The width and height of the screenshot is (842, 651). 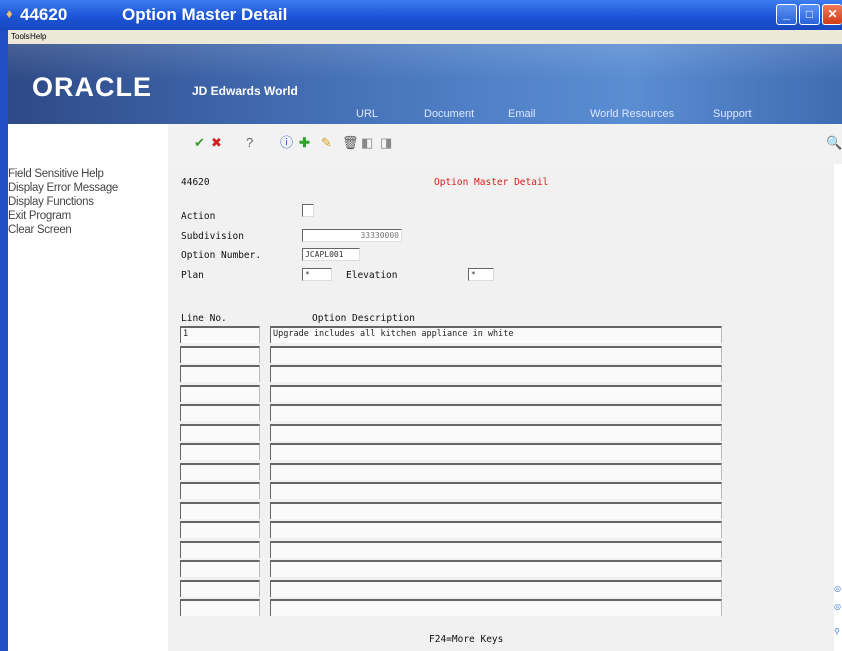 What do you see at coordinates (245, 91) in the screenshot?
I see `product-name: JD Edwards World` at bounding box center [245, 91].